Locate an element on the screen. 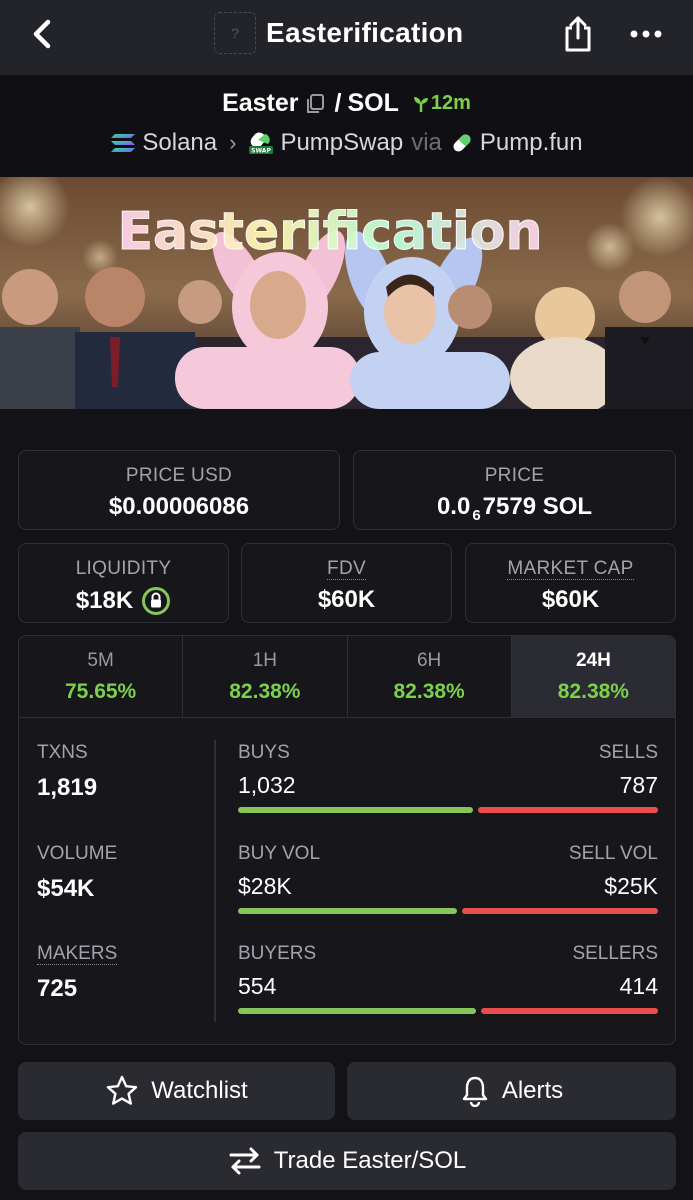 The height and width of the screenshot is (1200, 693). alerts-button: Alerts is located at coordinates (511, 1091).